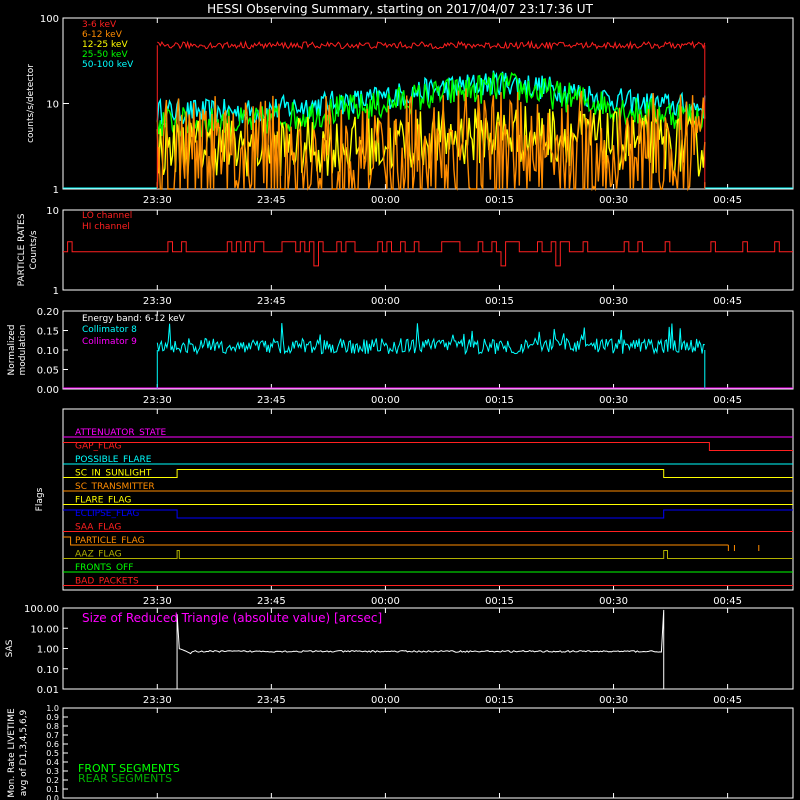 The image size is (800, 800). What do you see at coordinates (431, 45) in the screenshot?
I see `series-3-6-keV-line` at bounding box center [431, 45].